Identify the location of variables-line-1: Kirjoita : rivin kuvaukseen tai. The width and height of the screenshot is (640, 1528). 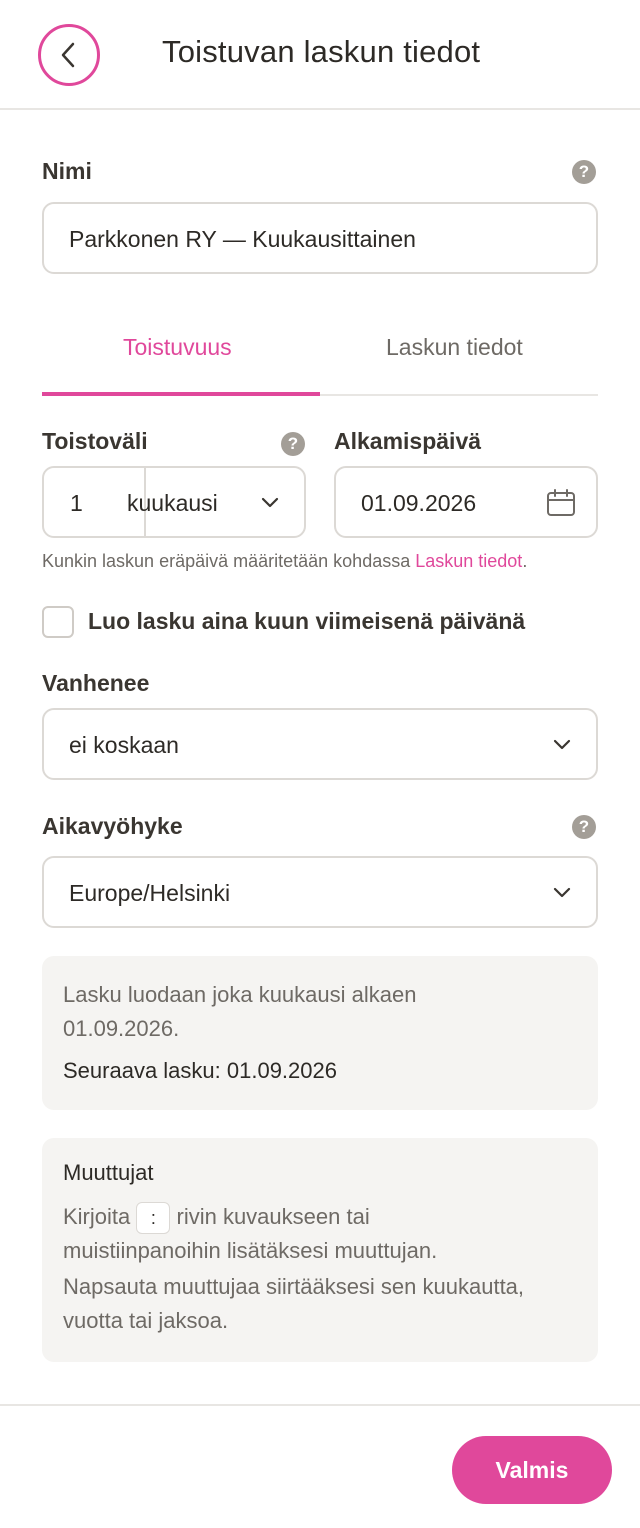
(216, 1217).